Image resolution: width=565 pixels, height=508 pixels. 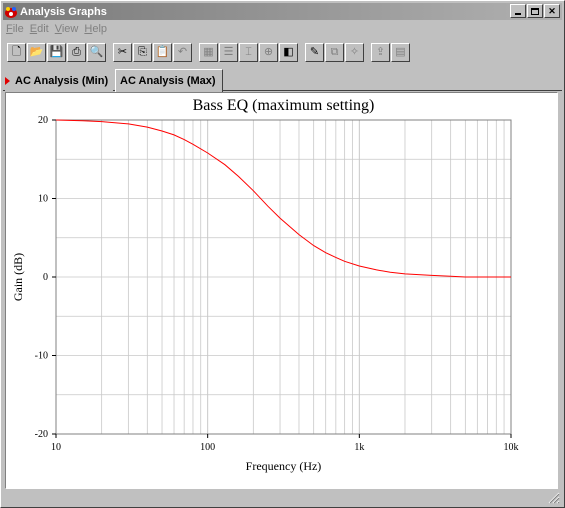 I want to click on export-excel-icon: ▤, so click(x=400, y=51).